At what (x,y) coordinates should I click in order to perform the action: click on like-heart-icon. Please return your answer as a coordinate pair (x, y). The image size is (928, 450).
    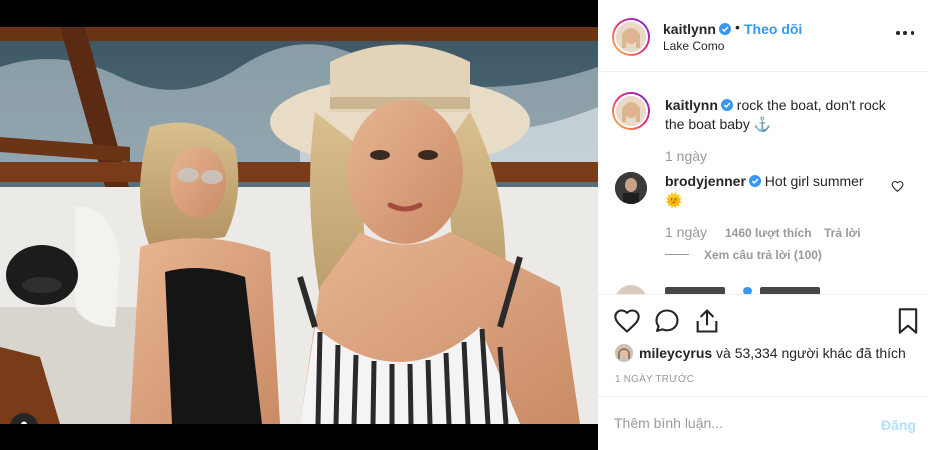
    Looking at the image, I should click on (627, 321).